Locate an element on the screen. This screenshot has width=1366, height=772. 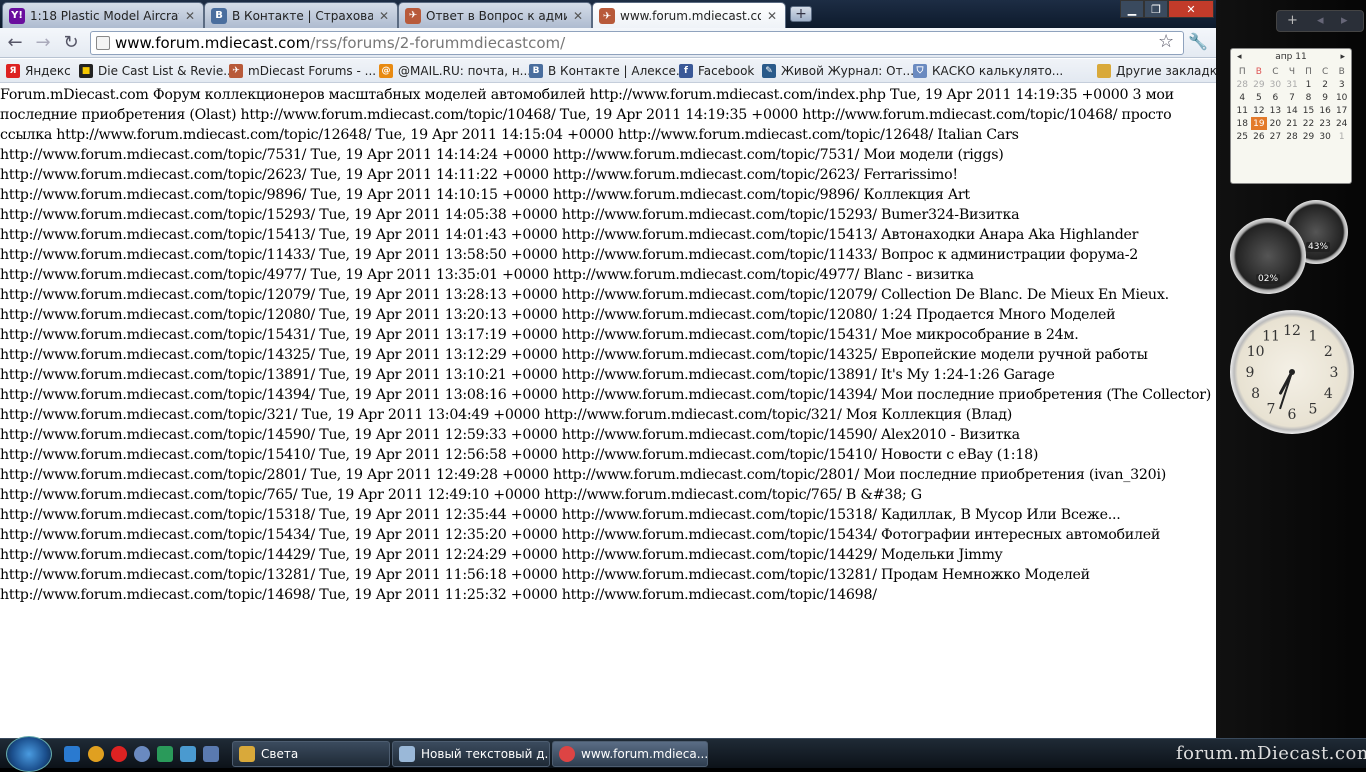
clock-gadget: 12 12 3 45678 9 1011 is located at coordinates (1292, 372).